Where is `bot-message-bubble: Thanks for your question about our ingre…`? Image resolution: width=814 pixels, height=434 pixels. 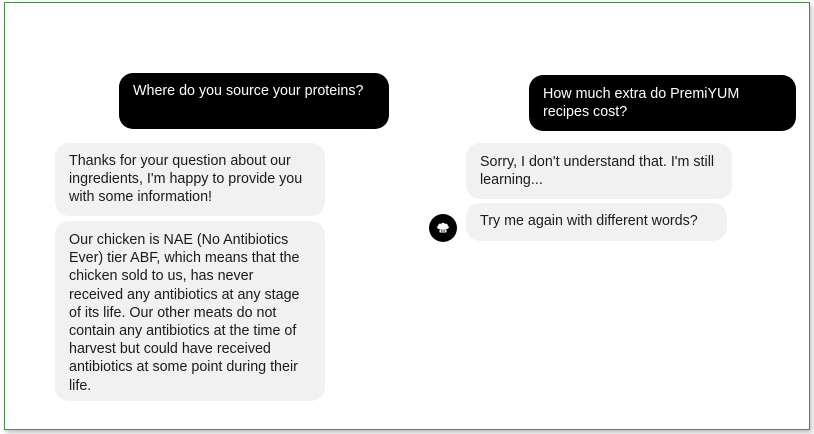 bot-message-bubble: Thanks for your question about our ingre… is located at coordinates (190, 179).